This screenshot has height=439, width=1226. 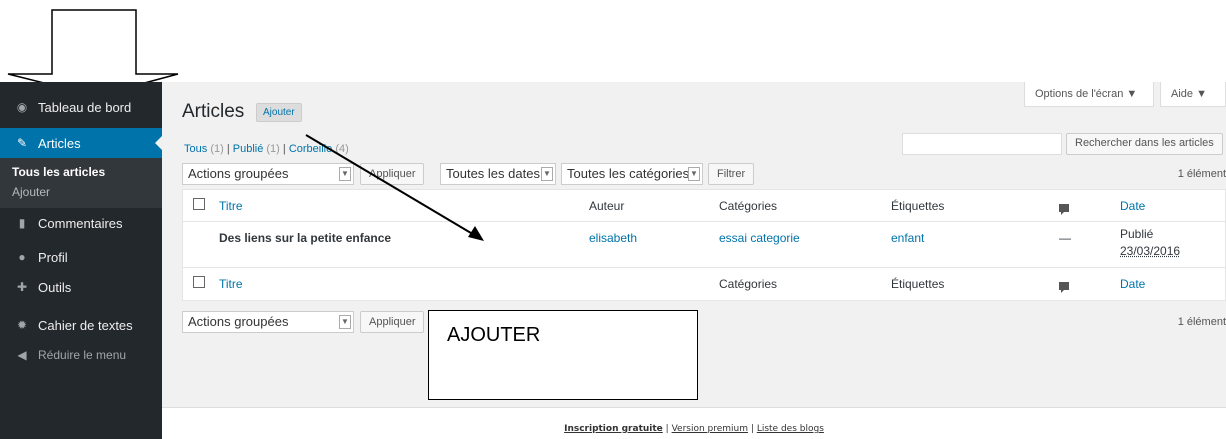 What do you see at coordinates (918, 206) in the screenshot?
I see `column-tags: Étiquettes` at bounding box center [918, 206].